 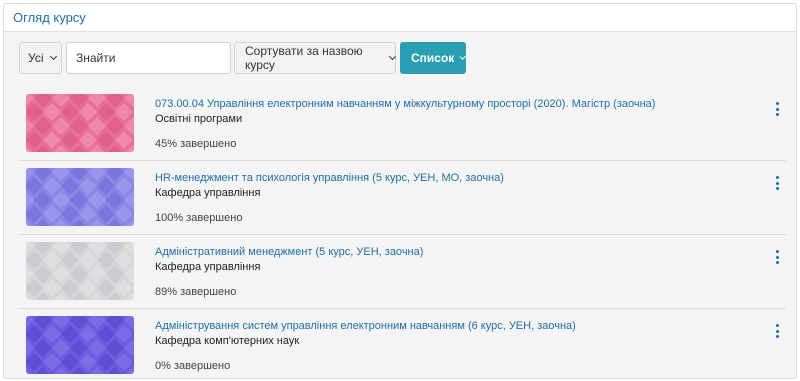 What do you see at coordinates (196, 144) in the screenshot?
I see `course-progress: 45% завершено` at bounding box center [196, 144].